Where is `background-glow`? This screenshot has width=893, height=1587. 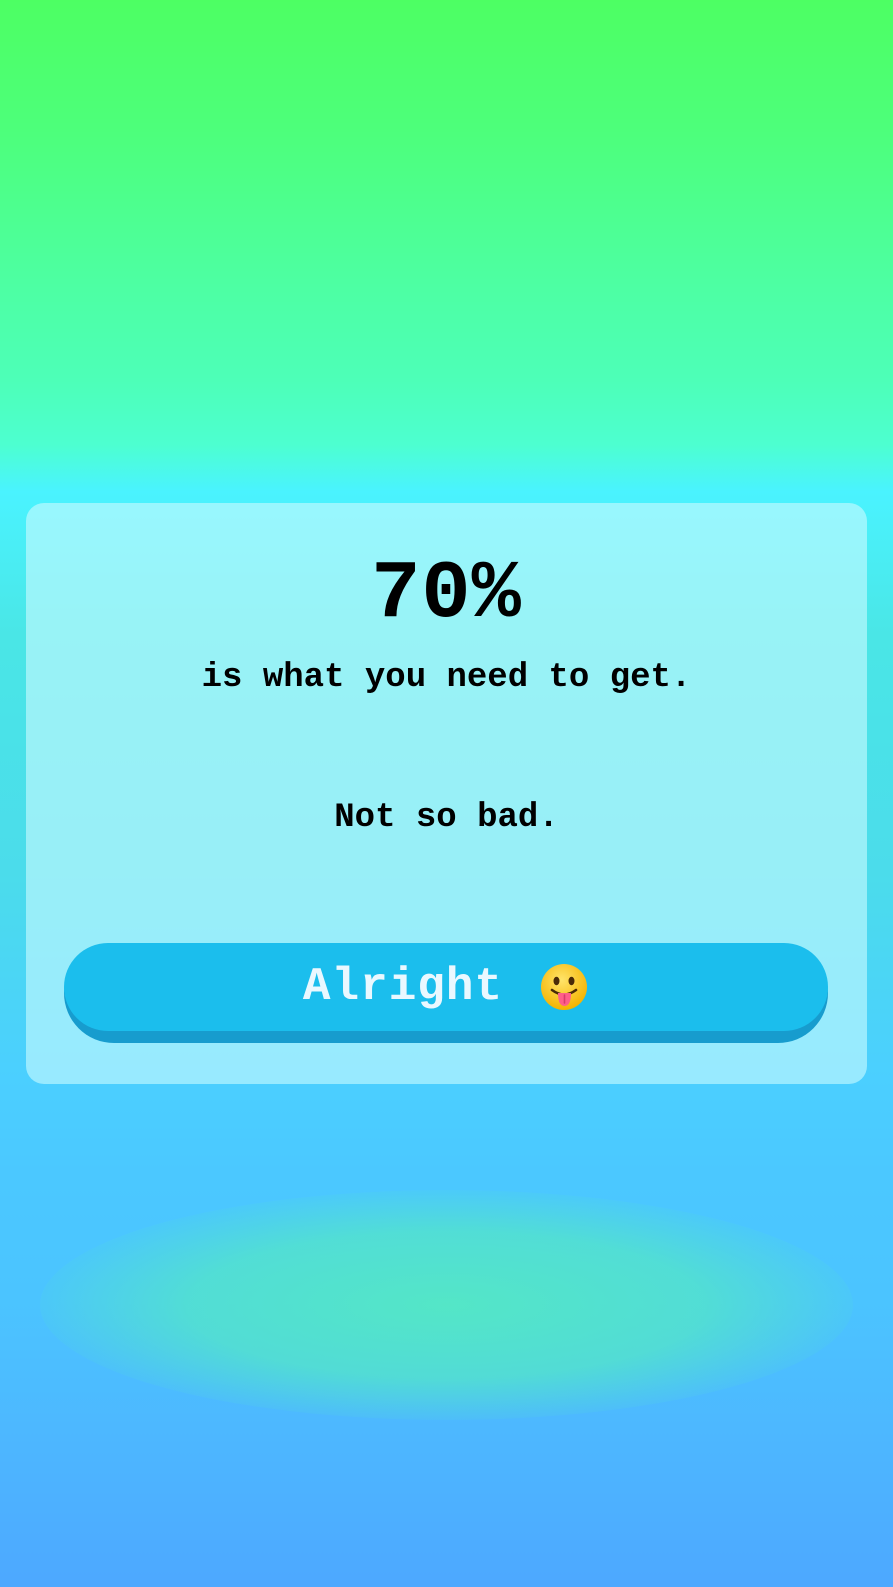 background-glow is located at coordinates (446, 1305).